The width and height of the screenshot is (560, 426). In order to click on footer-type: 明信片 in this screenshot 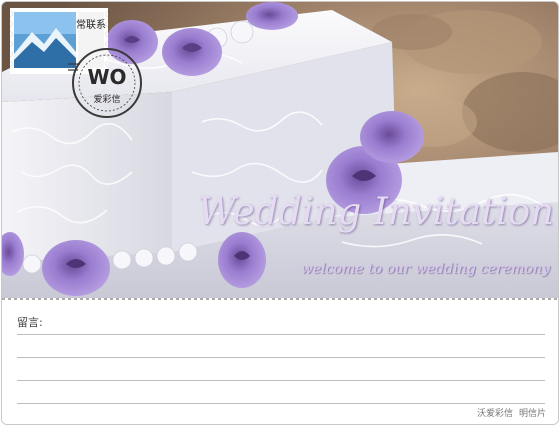, I will do `click(532, 414)`.